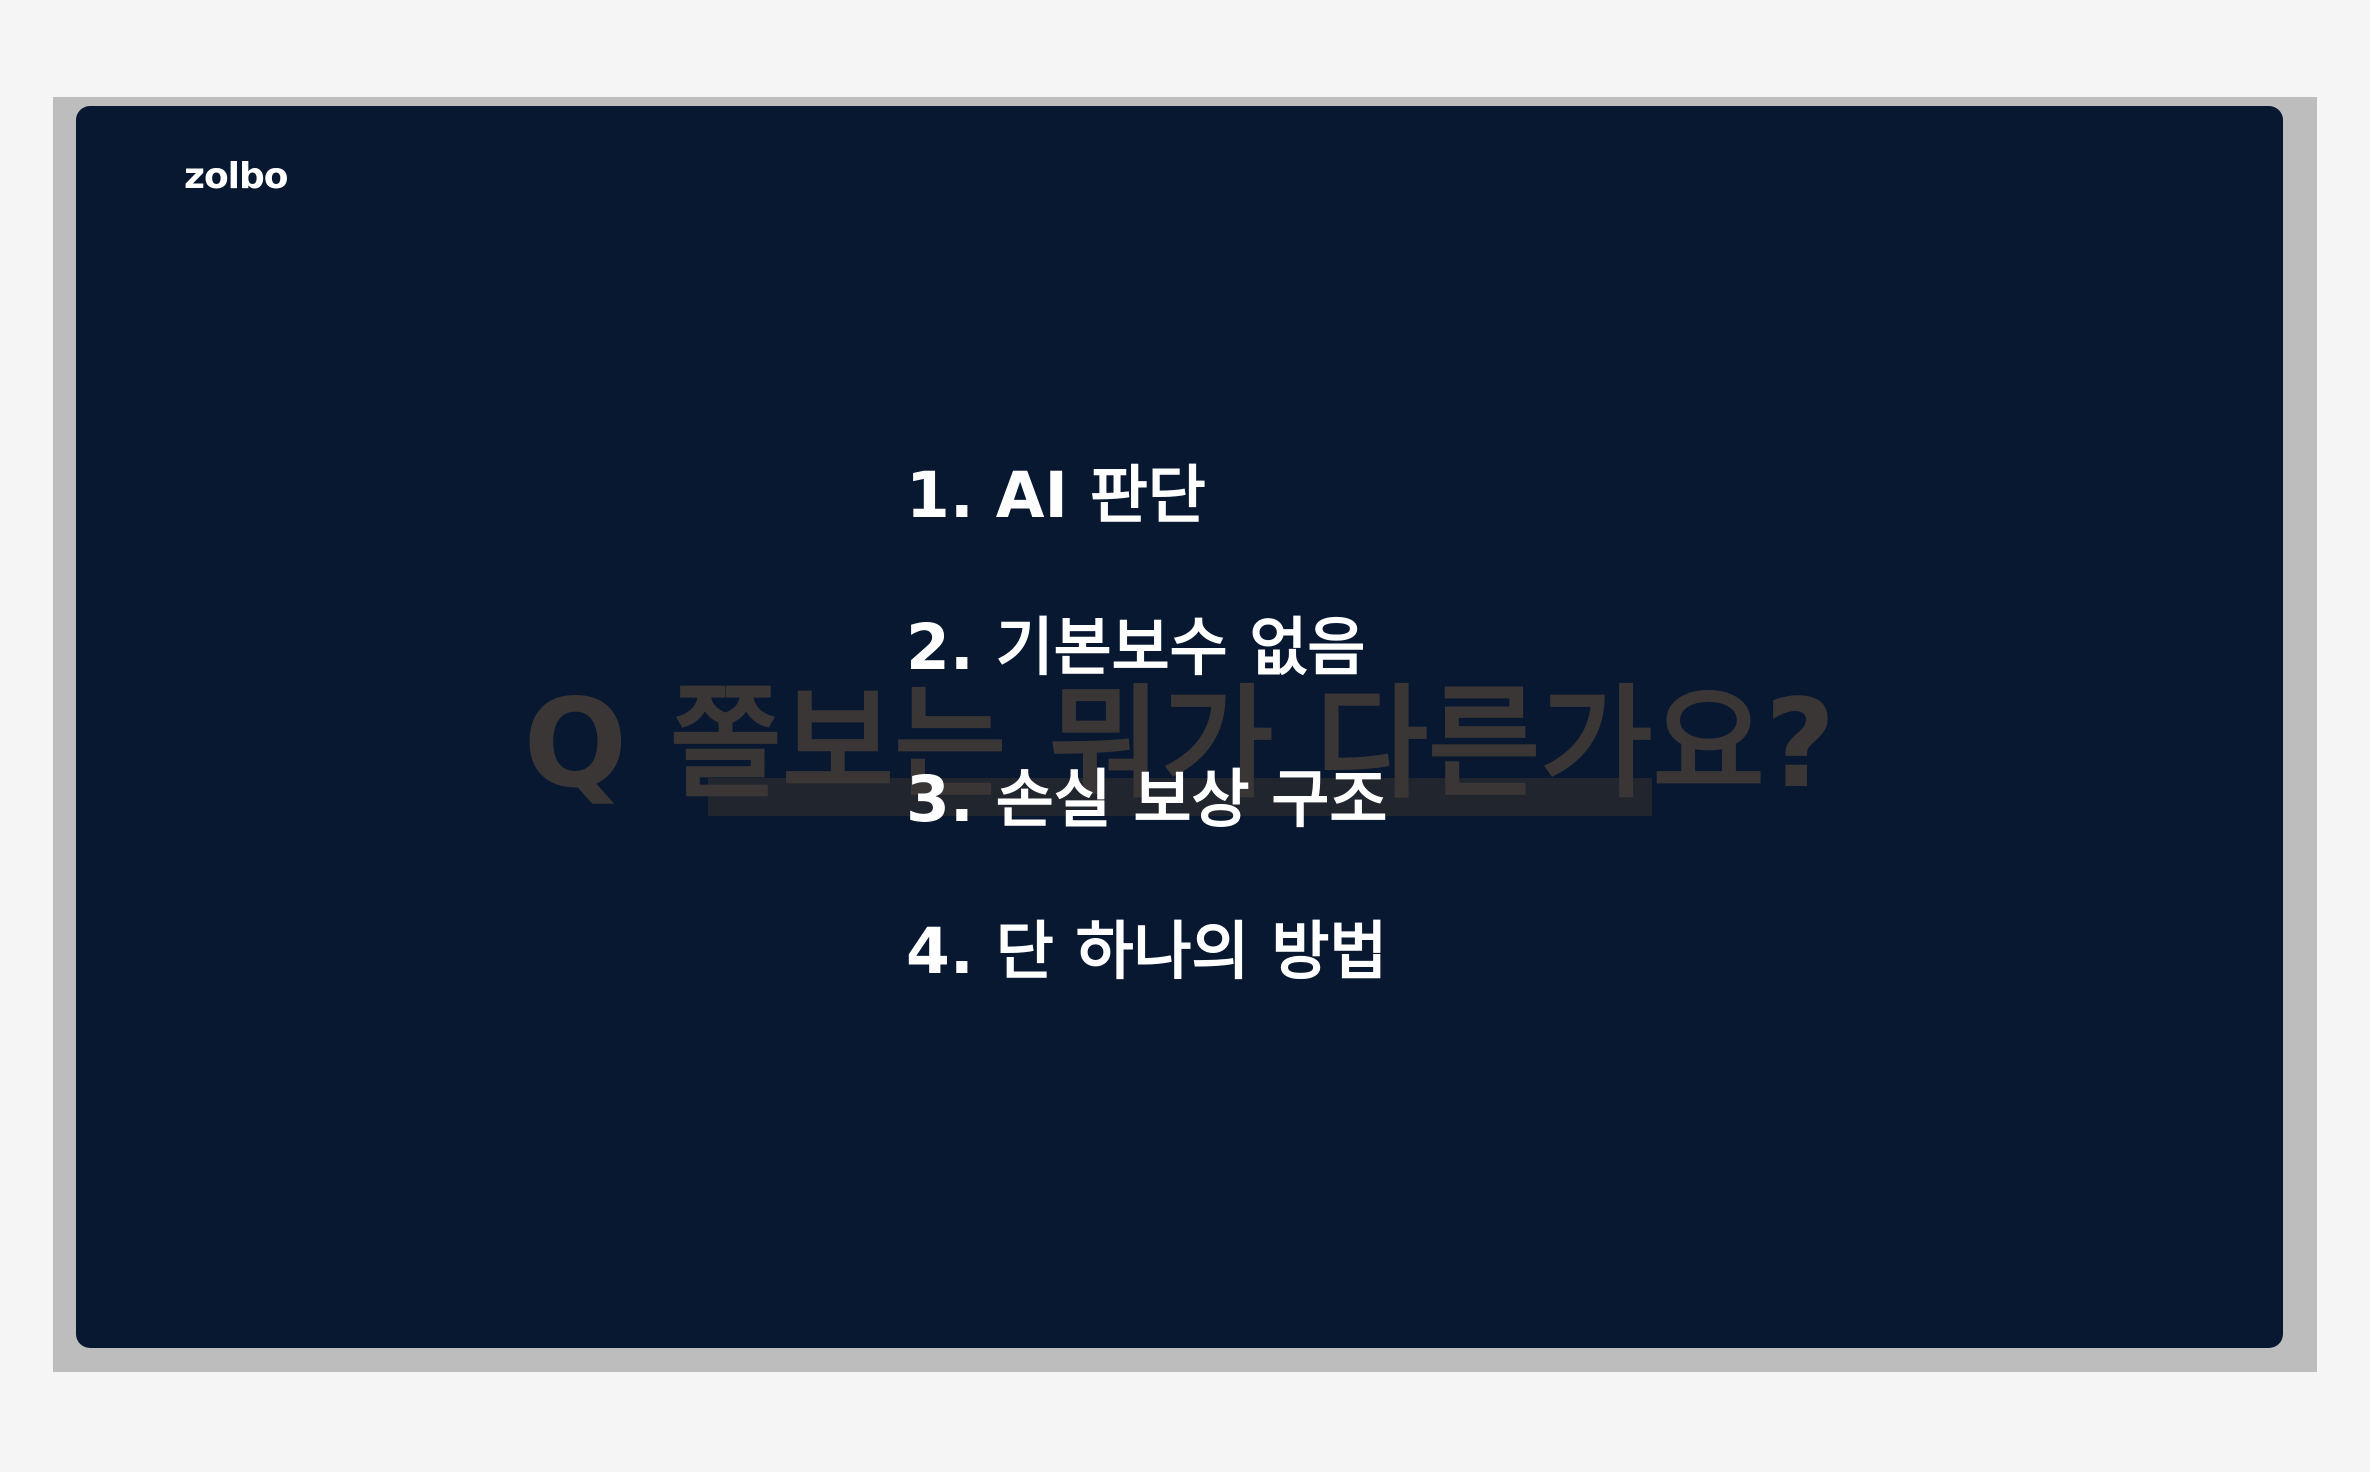  What do you see at coordinates (236, 176) in the screenshot?
I see `zolbo-logo: zolbo` at bounding box center [236, 176].